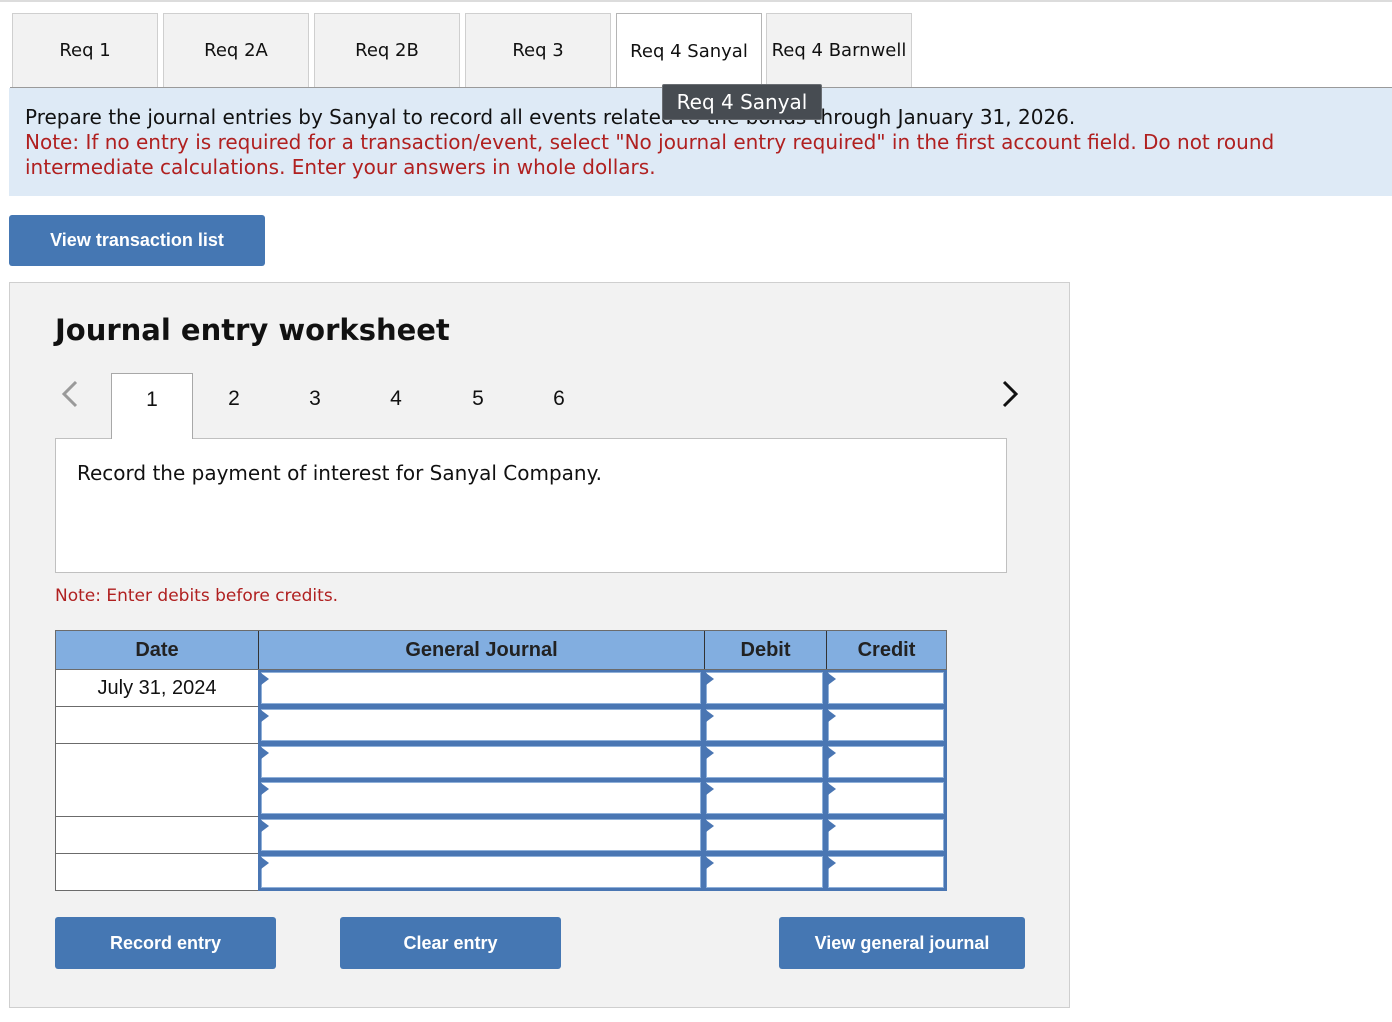 This screenshot has width=1392, height=1022. I want to click on tab-req-2a: Req 2A, so click(236, 50).